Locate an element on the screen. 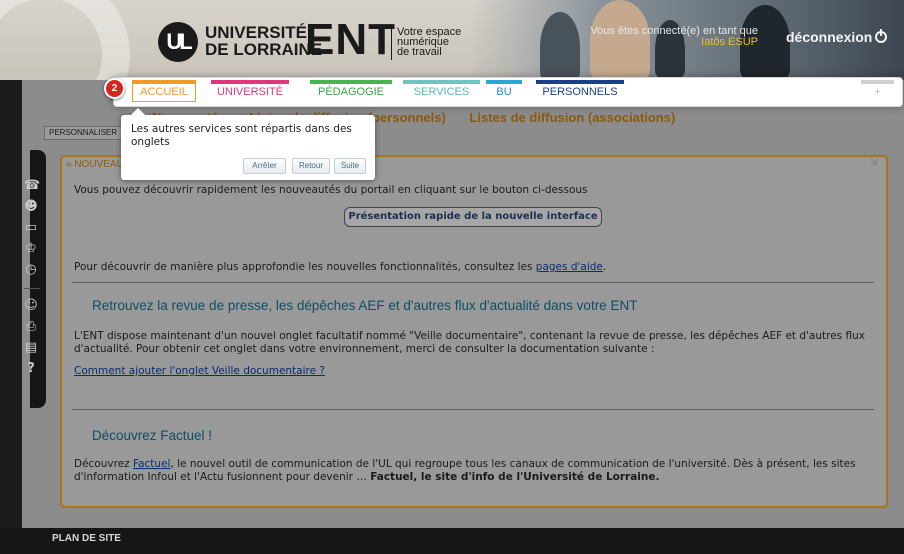 This screenshot has height=554, width=904. power-icon is located at coordinates (881, 36).